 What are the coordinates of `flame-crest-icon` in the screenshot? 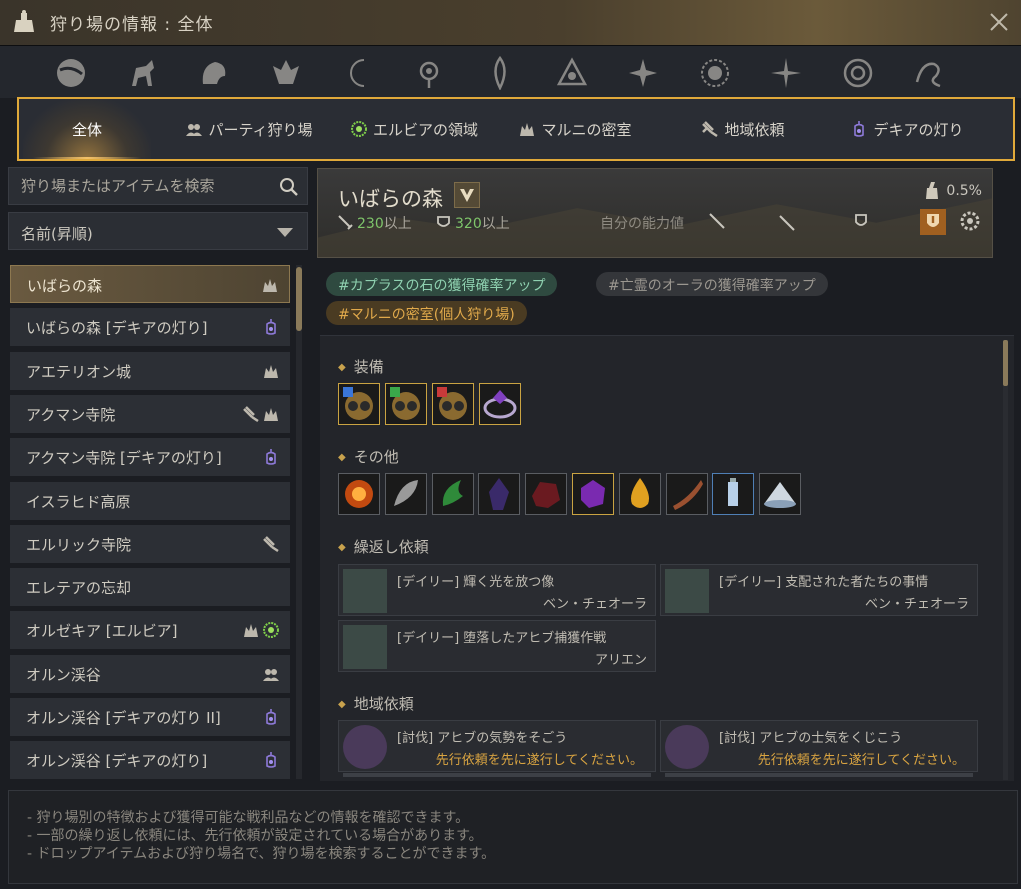 It's located at (500, 73).